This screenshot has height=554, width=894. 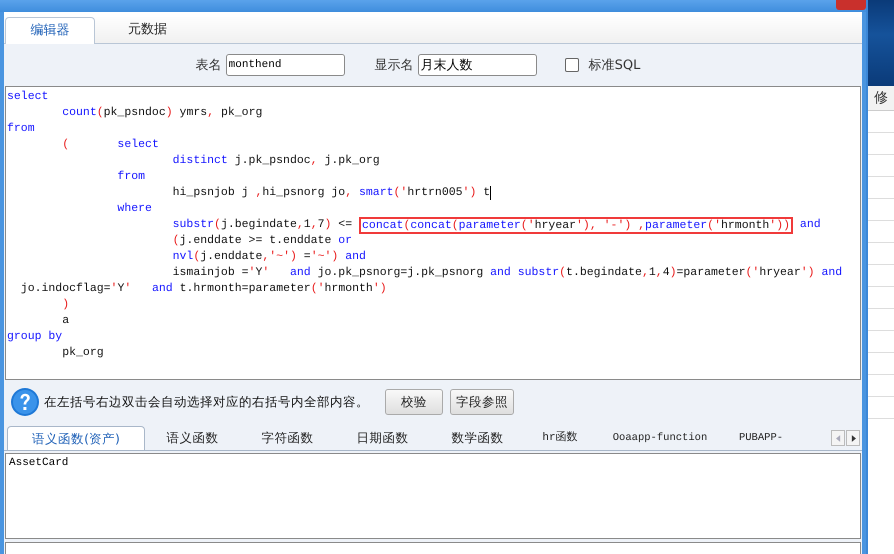 What do you see at coordinates (209, 65) in the screenshot?
I see `field-label: 表名` at bounding box center [209, 65].